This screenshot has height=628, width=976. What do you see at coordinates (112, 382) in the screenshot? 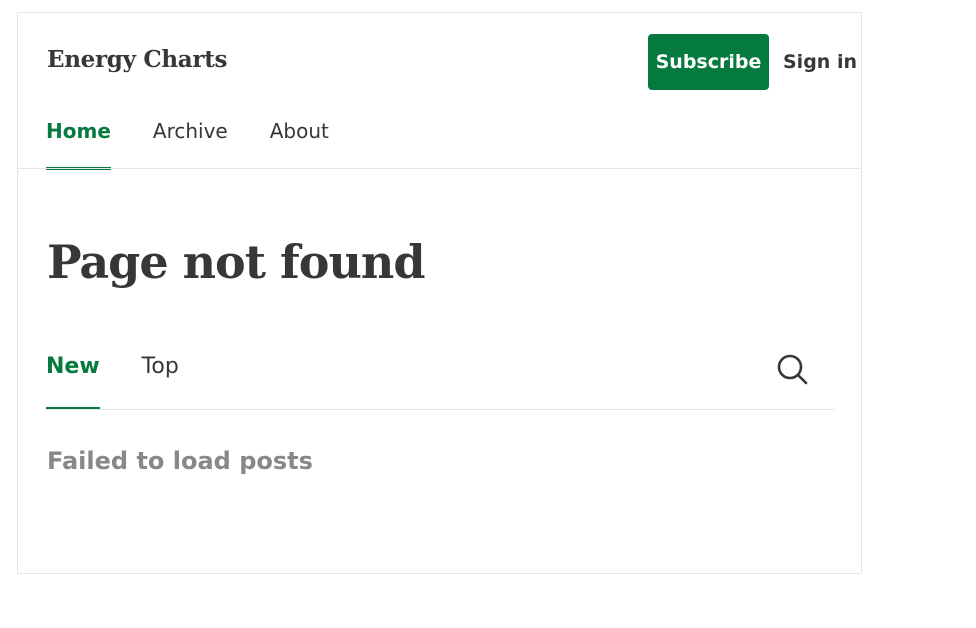
I see `post-tabs: New Top` at bounding box center [112, 382].